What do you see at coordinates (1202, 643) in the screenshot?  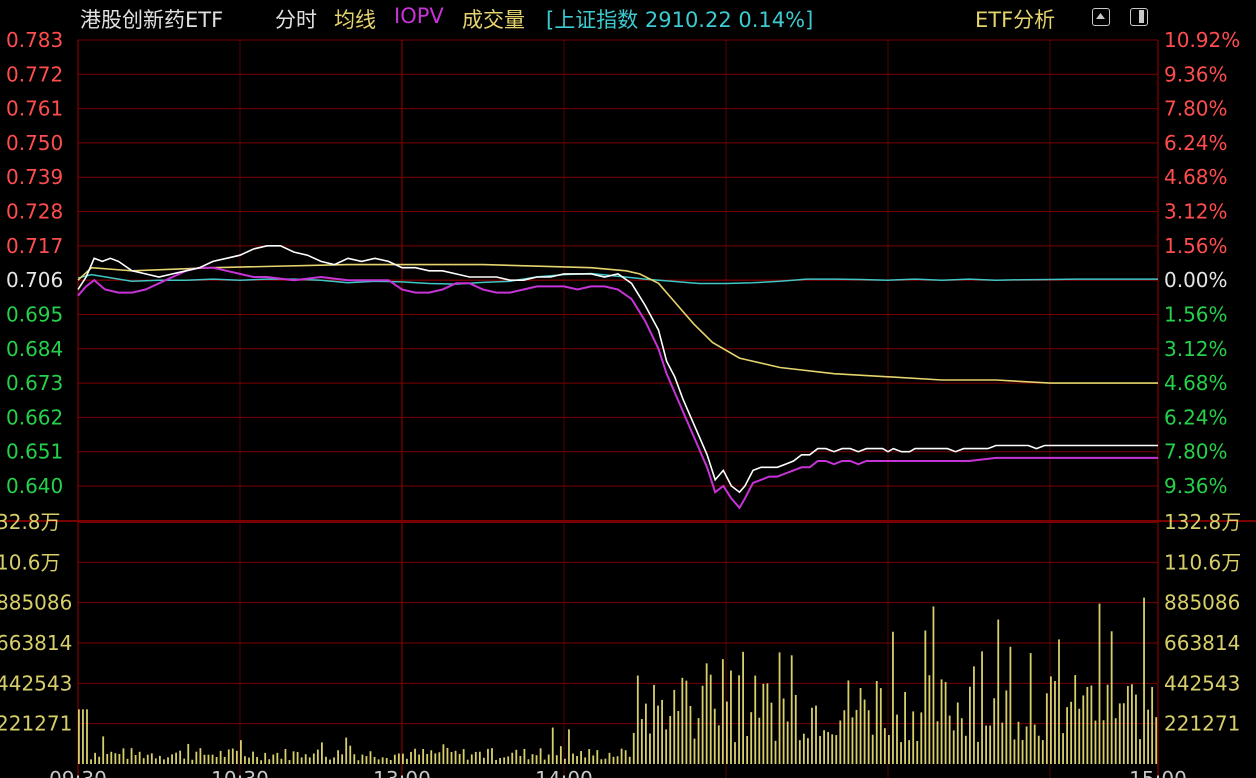 I see `volume-tick-label-right: 663814` at bounding box center [1202, 643].